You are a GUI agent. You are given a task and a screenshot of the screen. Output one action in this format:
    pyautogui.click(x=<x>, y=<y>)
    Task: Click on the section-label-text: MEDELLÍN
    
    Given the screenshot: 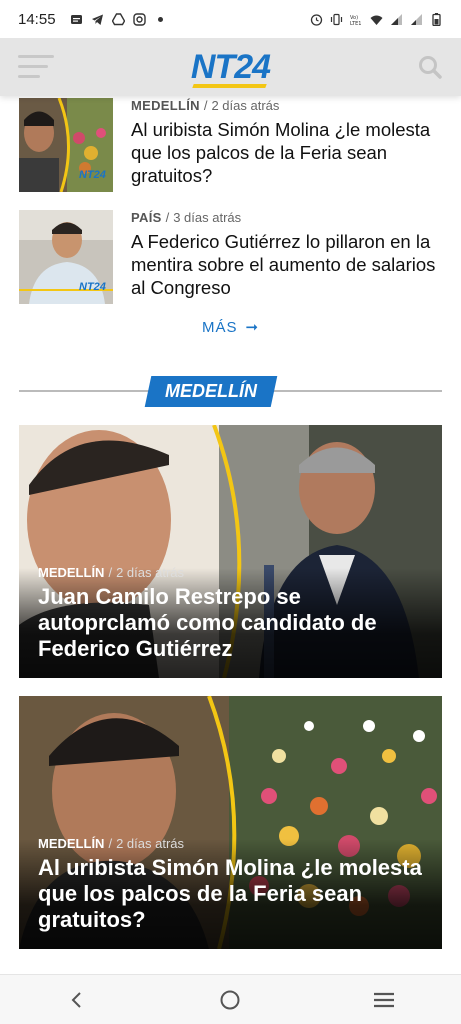 What is the action you would take?
    pyautogui.click(x=211, y=391)
    